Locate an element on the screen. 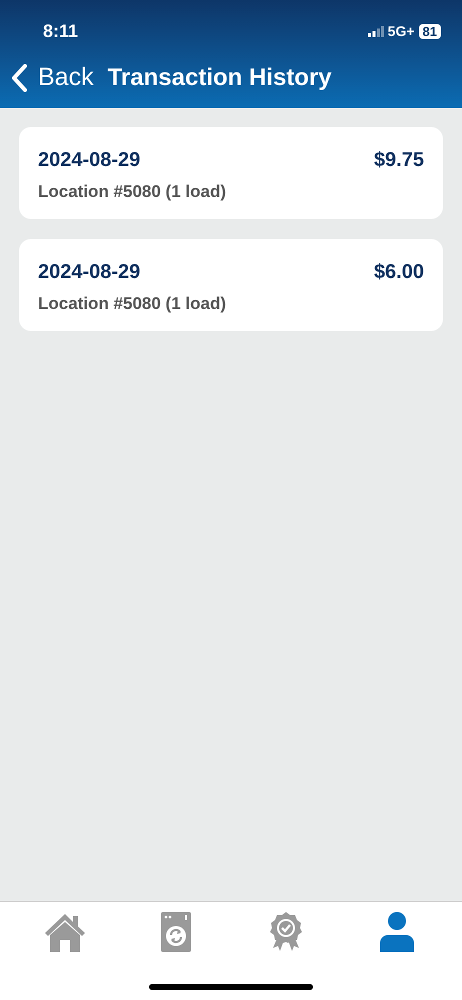 The image size is (462, 1000). home-icon is located at coordinates (65, 932).